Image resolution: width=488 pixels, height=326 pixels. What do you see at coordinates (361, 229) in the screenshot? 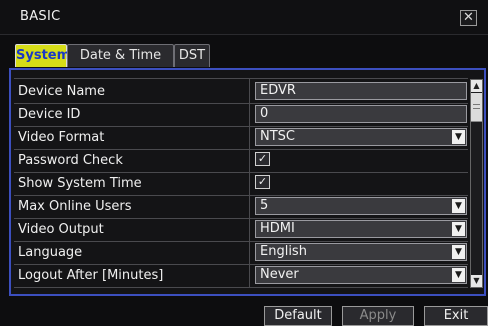
I see `video-output-select: HDMI ▼` at bounding box center [361, 229].